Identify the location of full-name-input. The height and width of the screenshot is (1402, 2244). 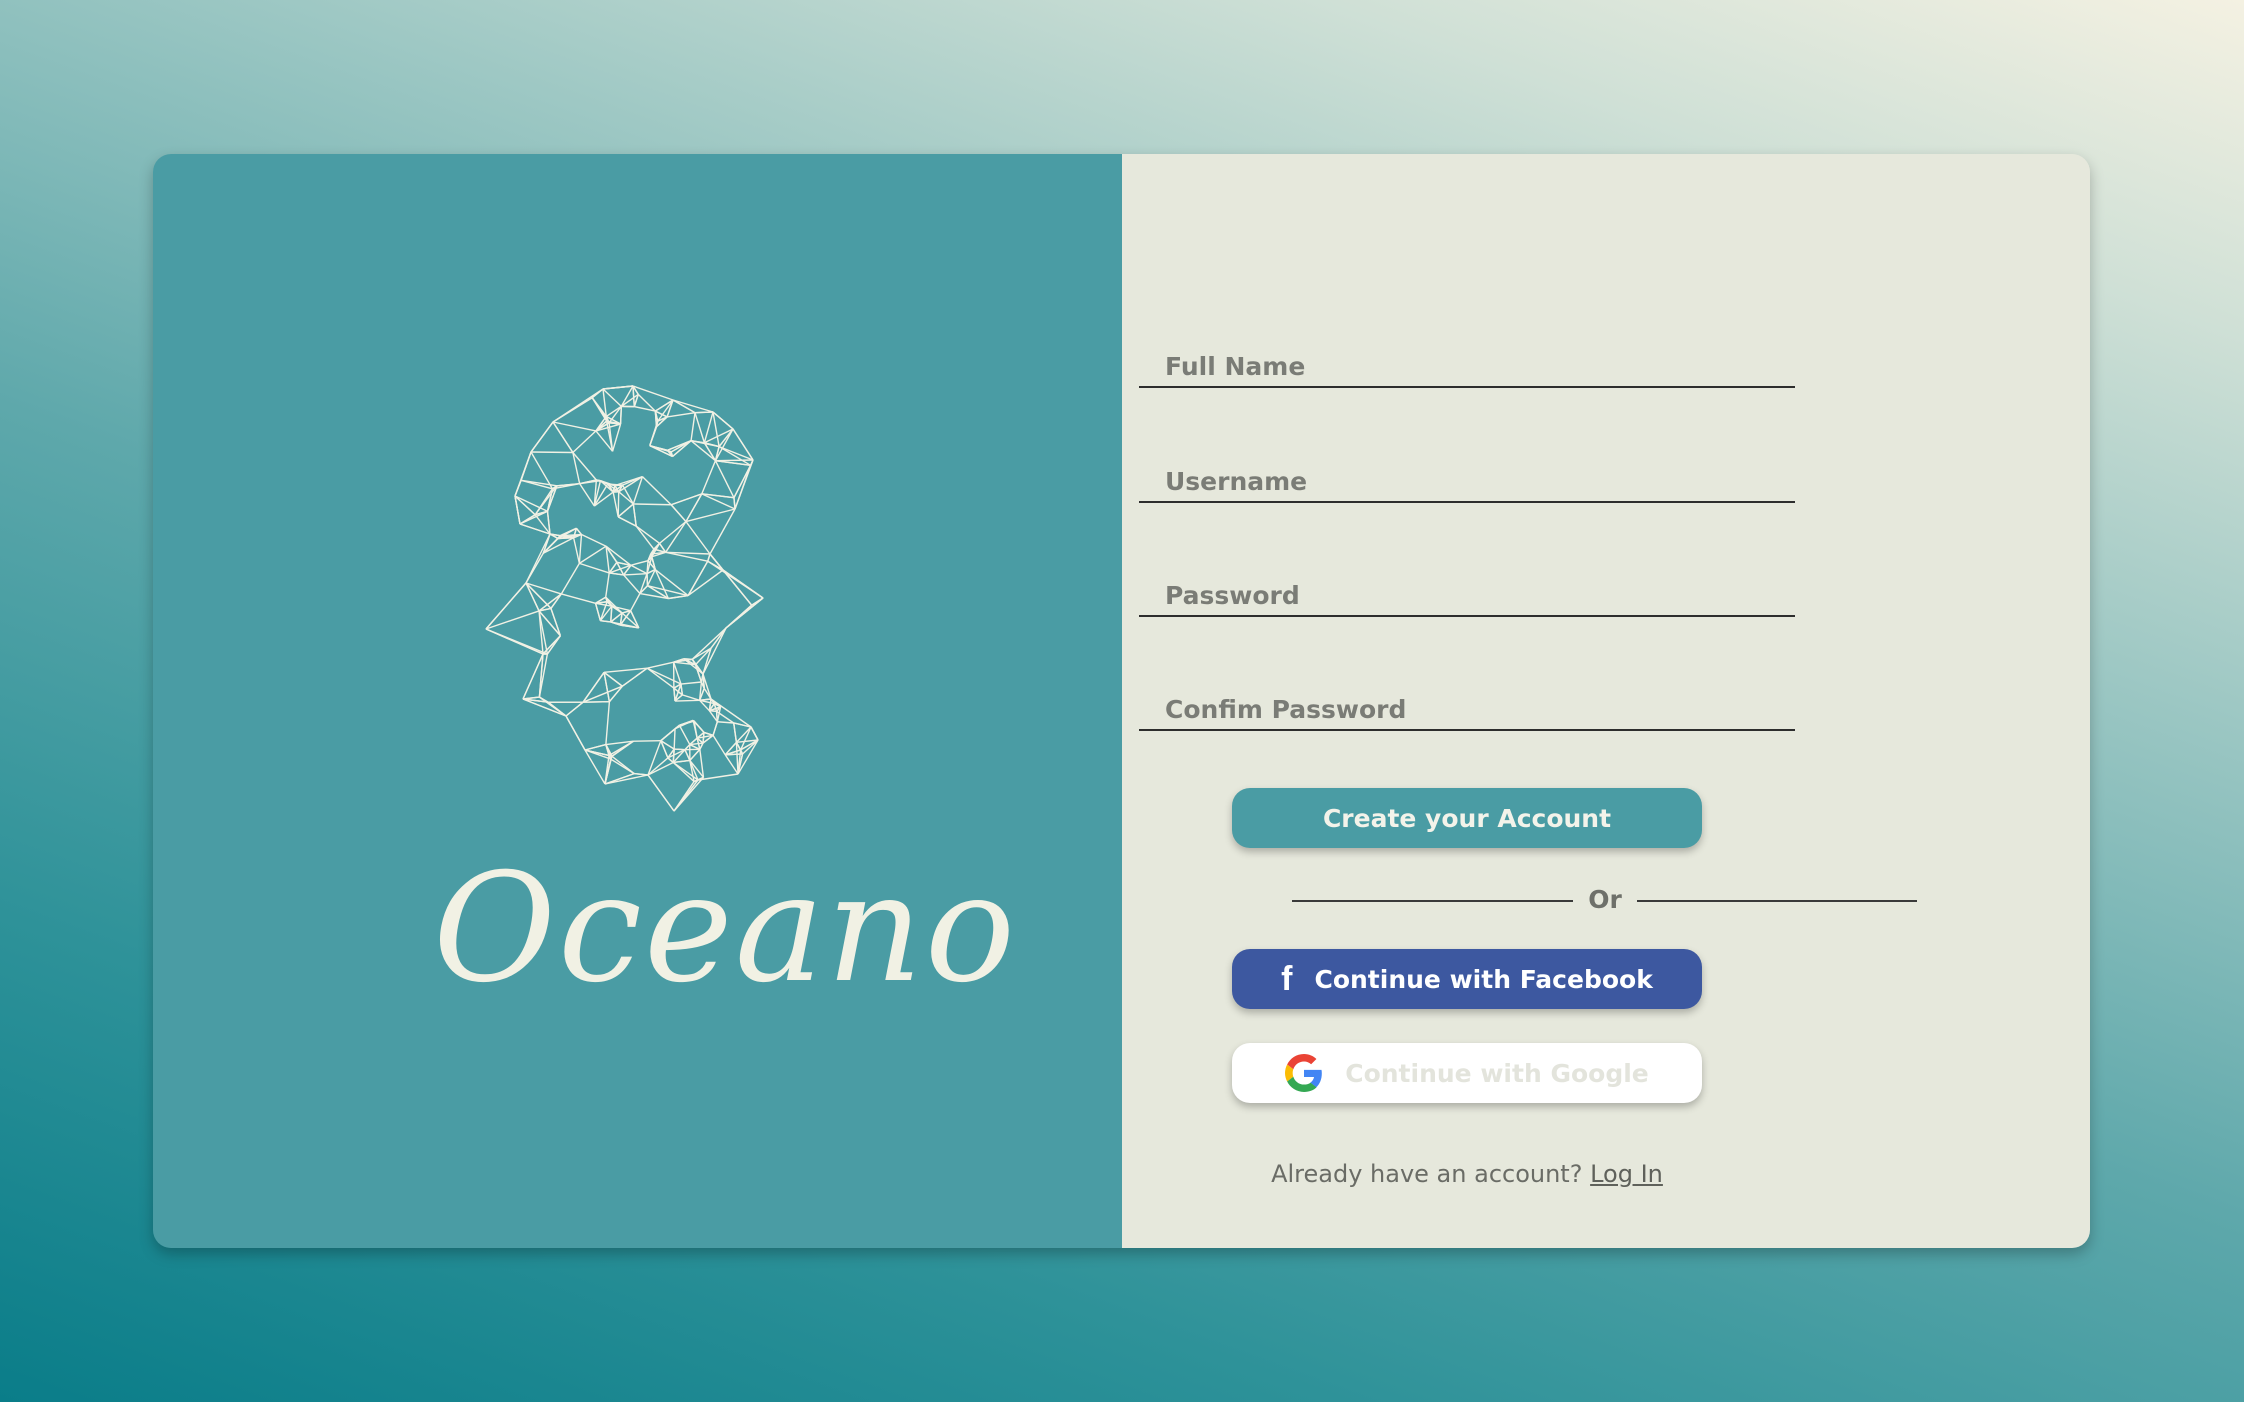
(1467, 366).